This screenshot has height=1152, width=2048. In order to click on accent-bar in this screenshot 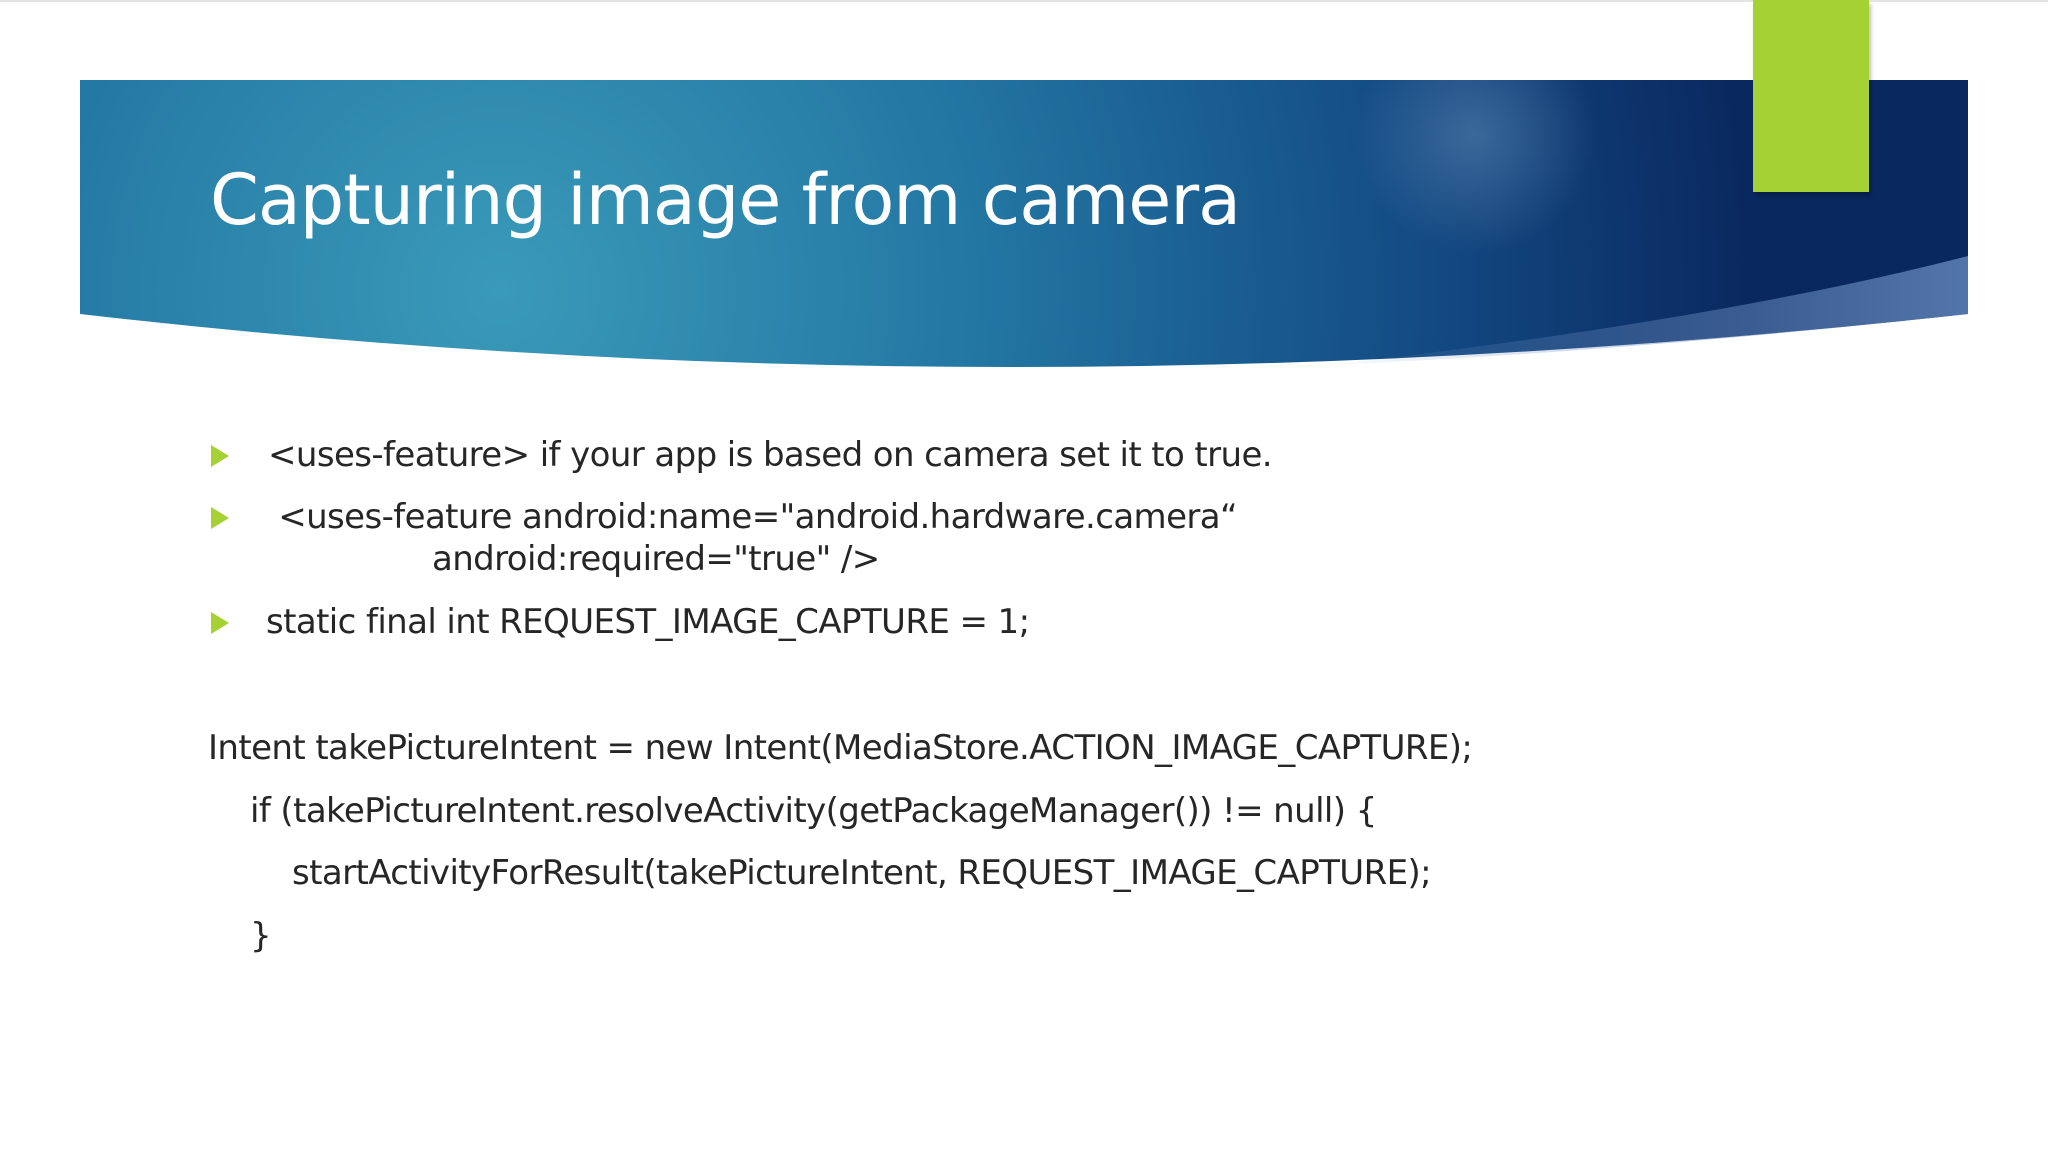, I will do `click(1811, 96)`.